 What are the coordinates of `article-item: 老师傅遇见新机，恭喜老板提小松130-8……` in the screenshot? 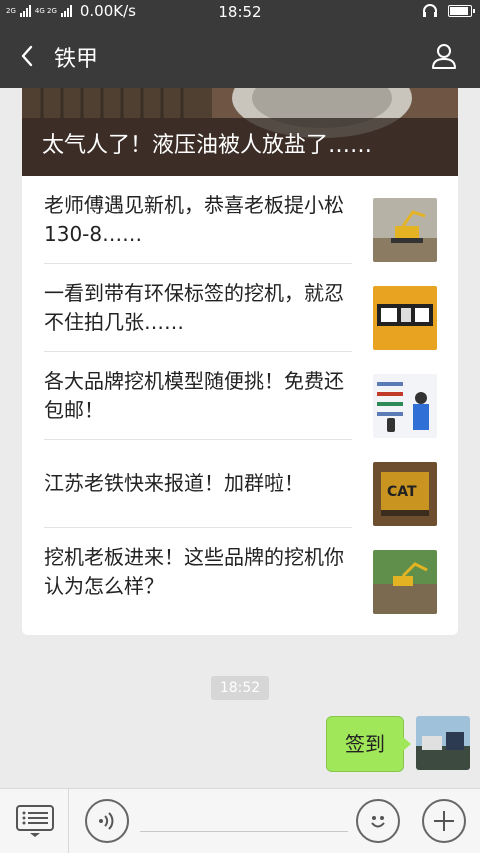 It's located at (240, 220).